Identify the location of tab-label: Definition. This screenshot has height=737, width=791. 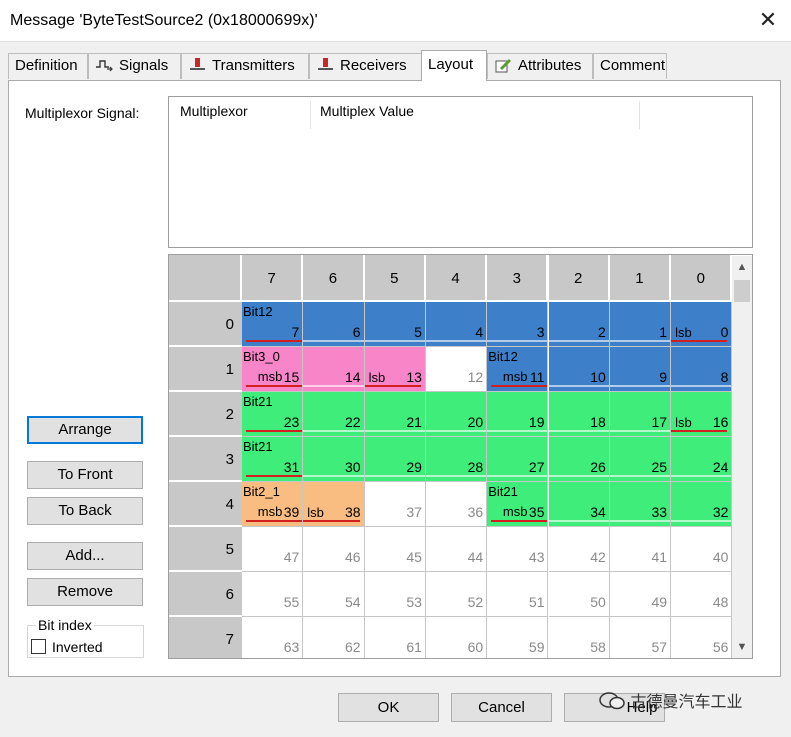
(46, 65).